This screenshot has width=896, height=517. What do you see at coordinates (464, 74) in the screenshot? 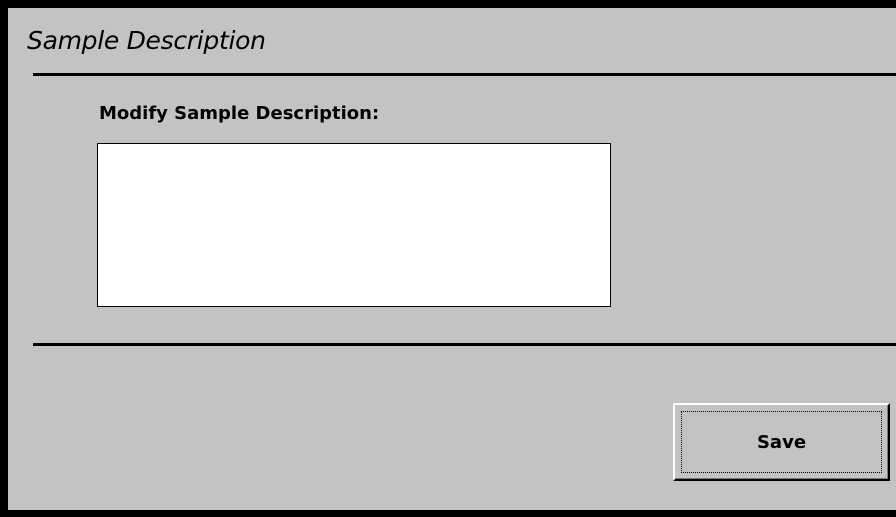
I see `header-divider` at bounding box center [464, 74].